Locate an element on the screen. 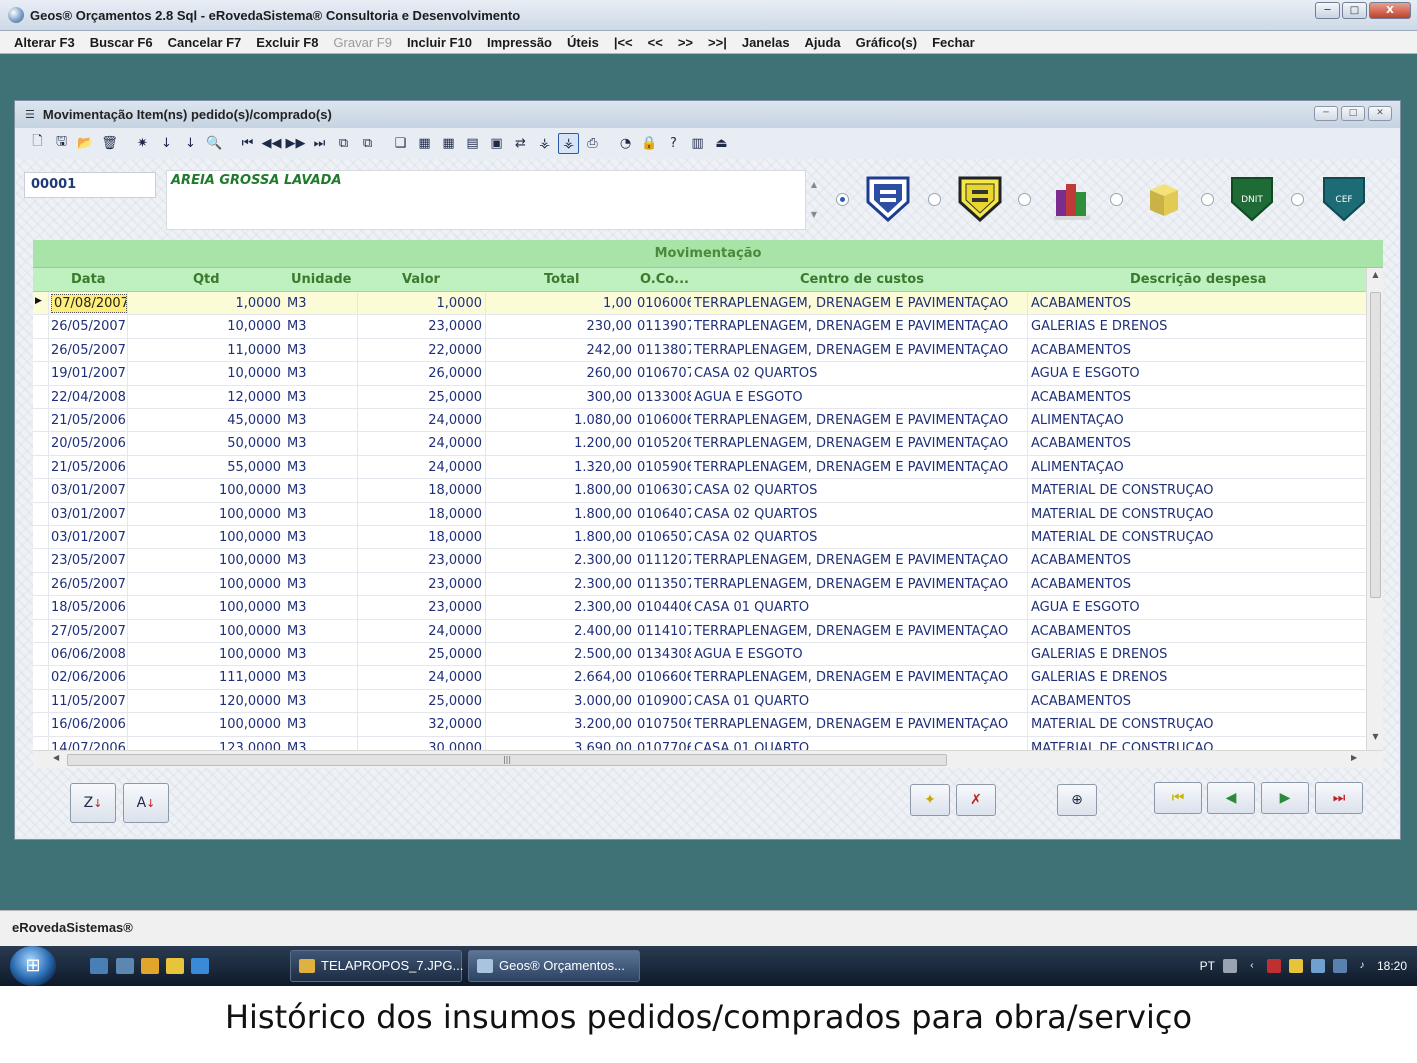 This screenshot has width=1417, height=1063. next-record-button: ▶ is located at coordinates (1285, 798).